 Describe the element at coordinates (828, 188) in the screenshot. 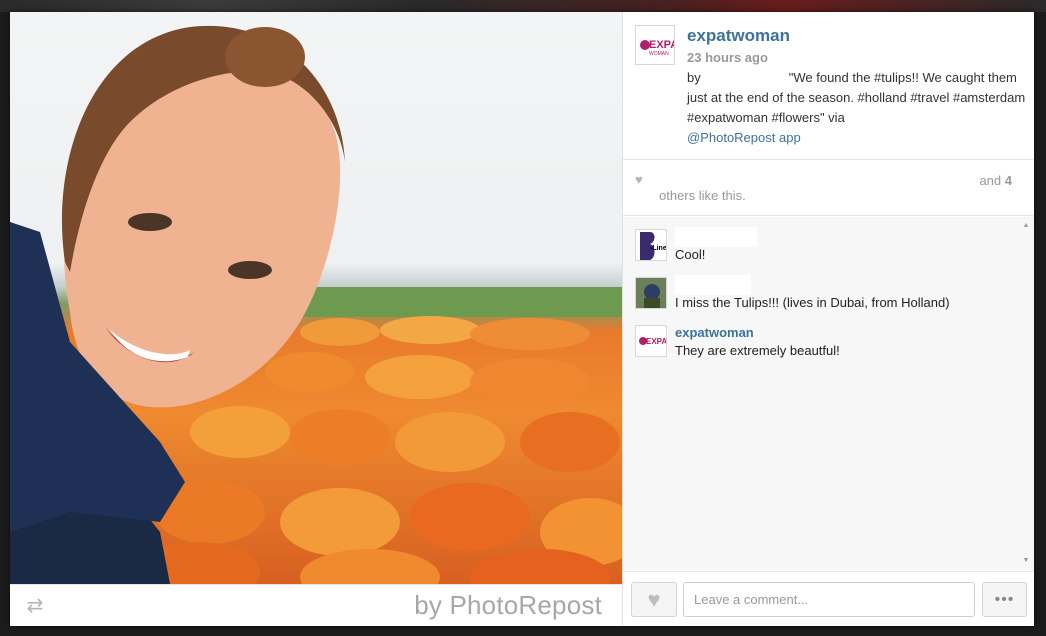

I see `likes-bar: ♥ and 4 others like this.` at that location.